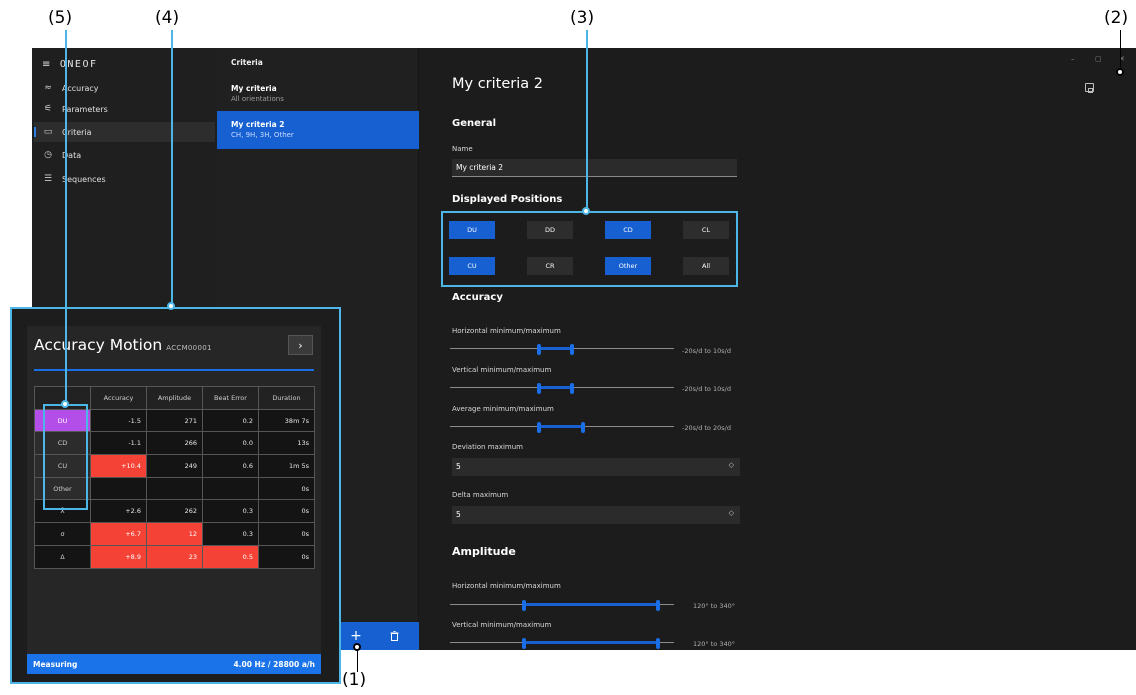 The height and width of the screenshot is (695, 1136). Describe the element at coordinates (706, 428) in the screenshot. I see `avg-minmax-range: -20s/d to 20s/d` at that location.